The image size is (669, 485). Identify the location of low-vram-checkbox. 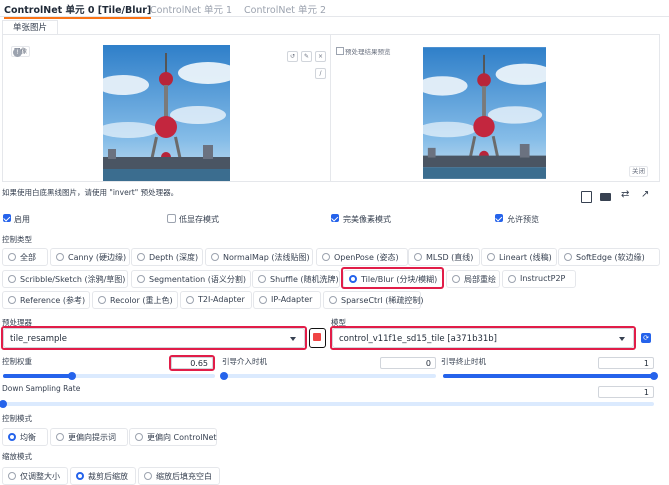
(171, 218).